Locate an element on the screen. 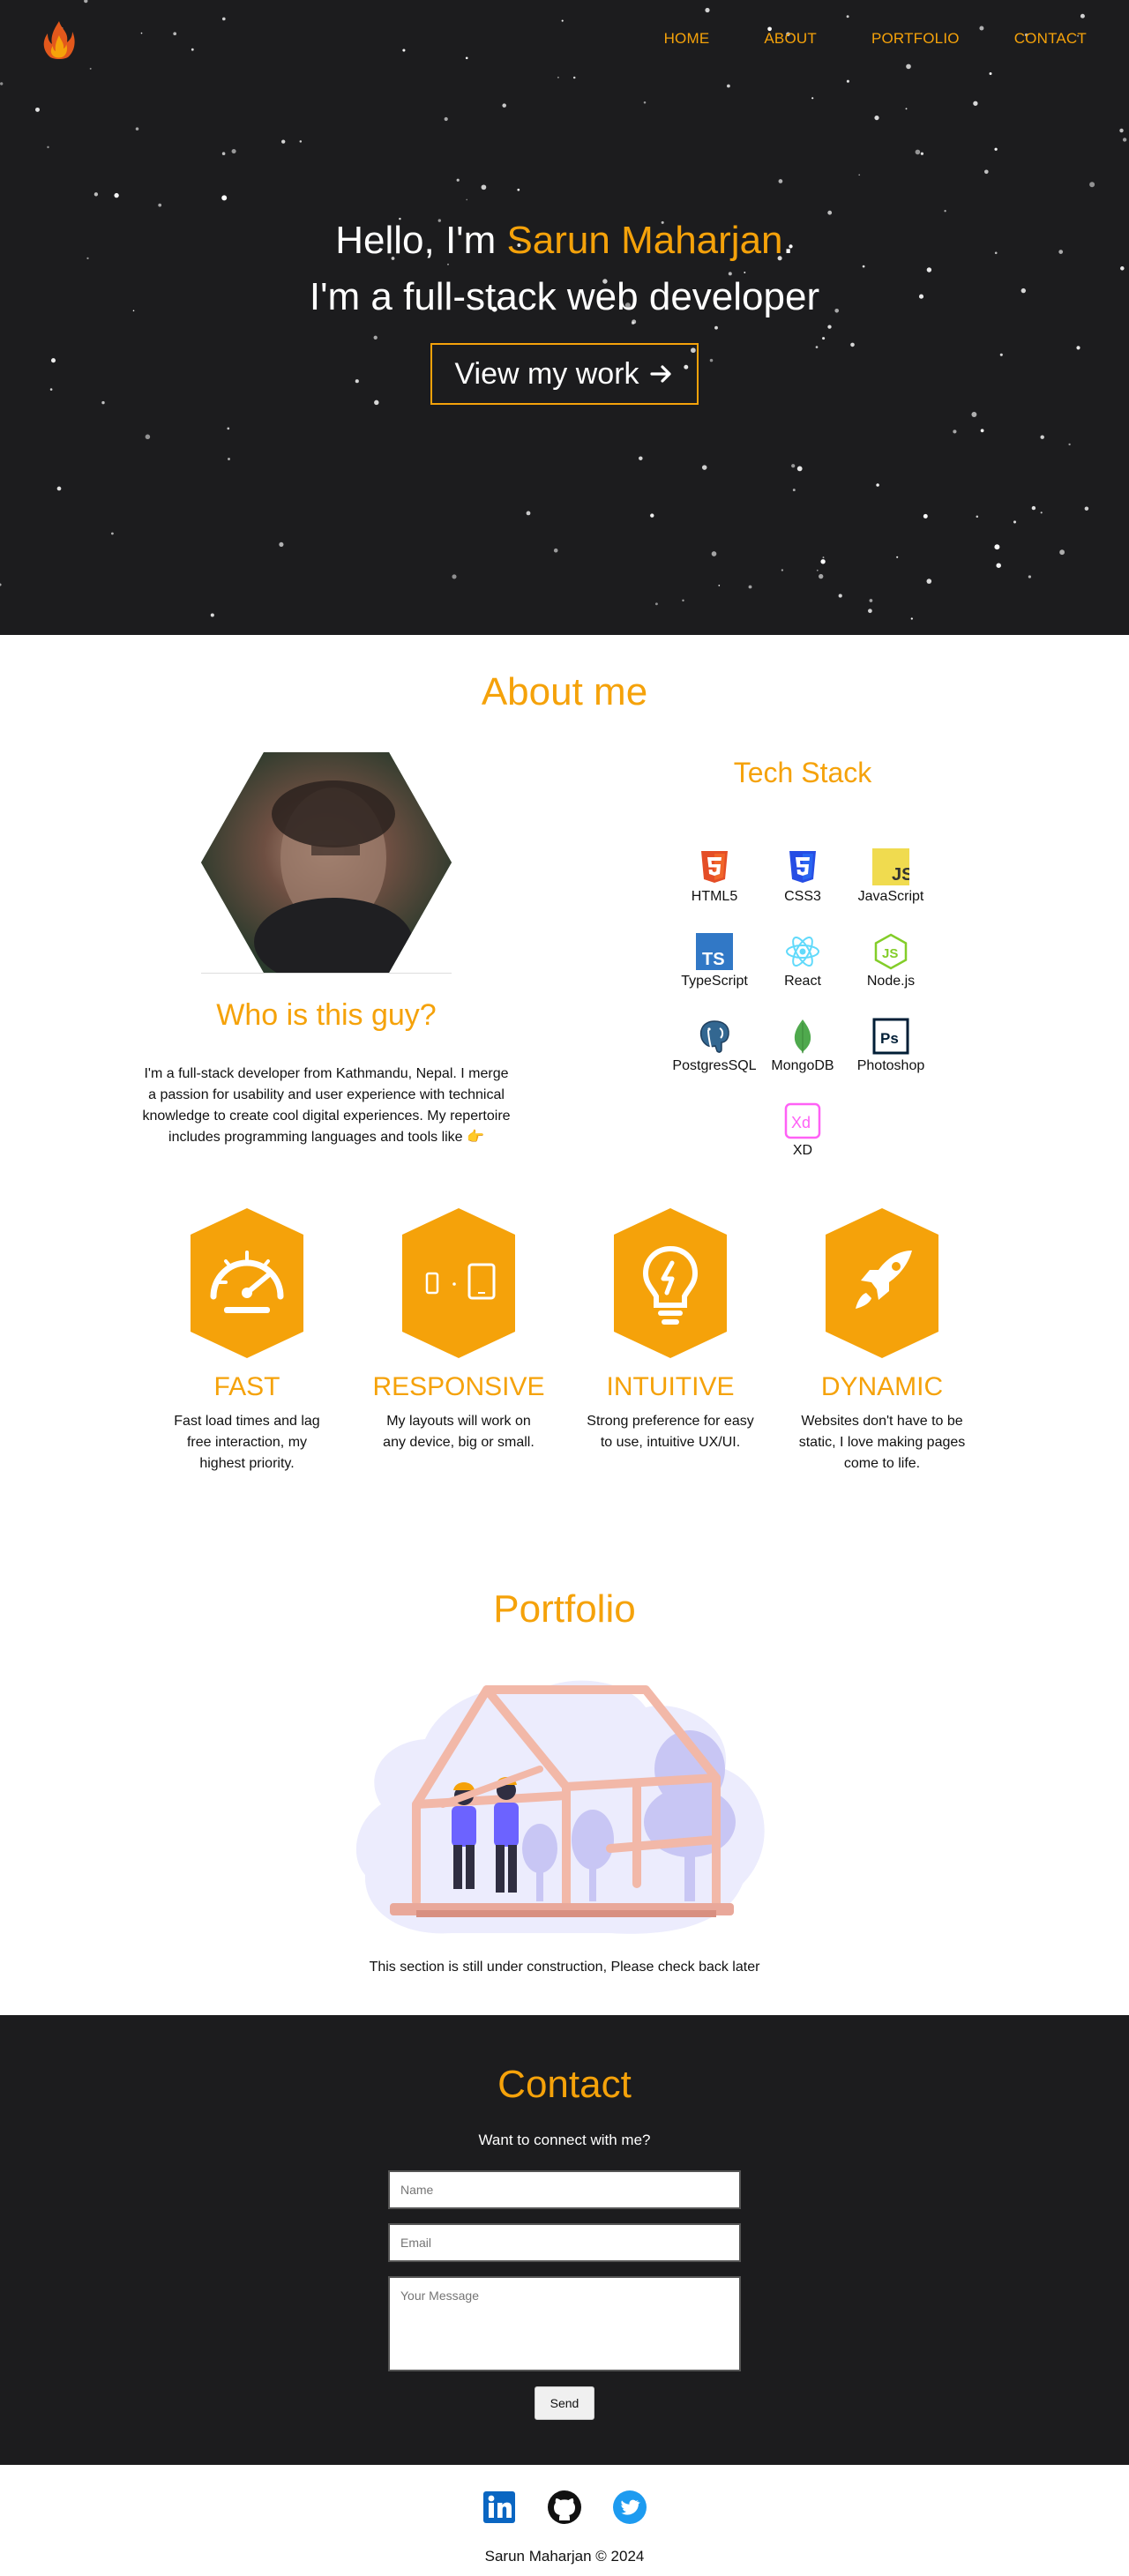  feature-title: INTUITIVE is located at coordinates (671, 1386).